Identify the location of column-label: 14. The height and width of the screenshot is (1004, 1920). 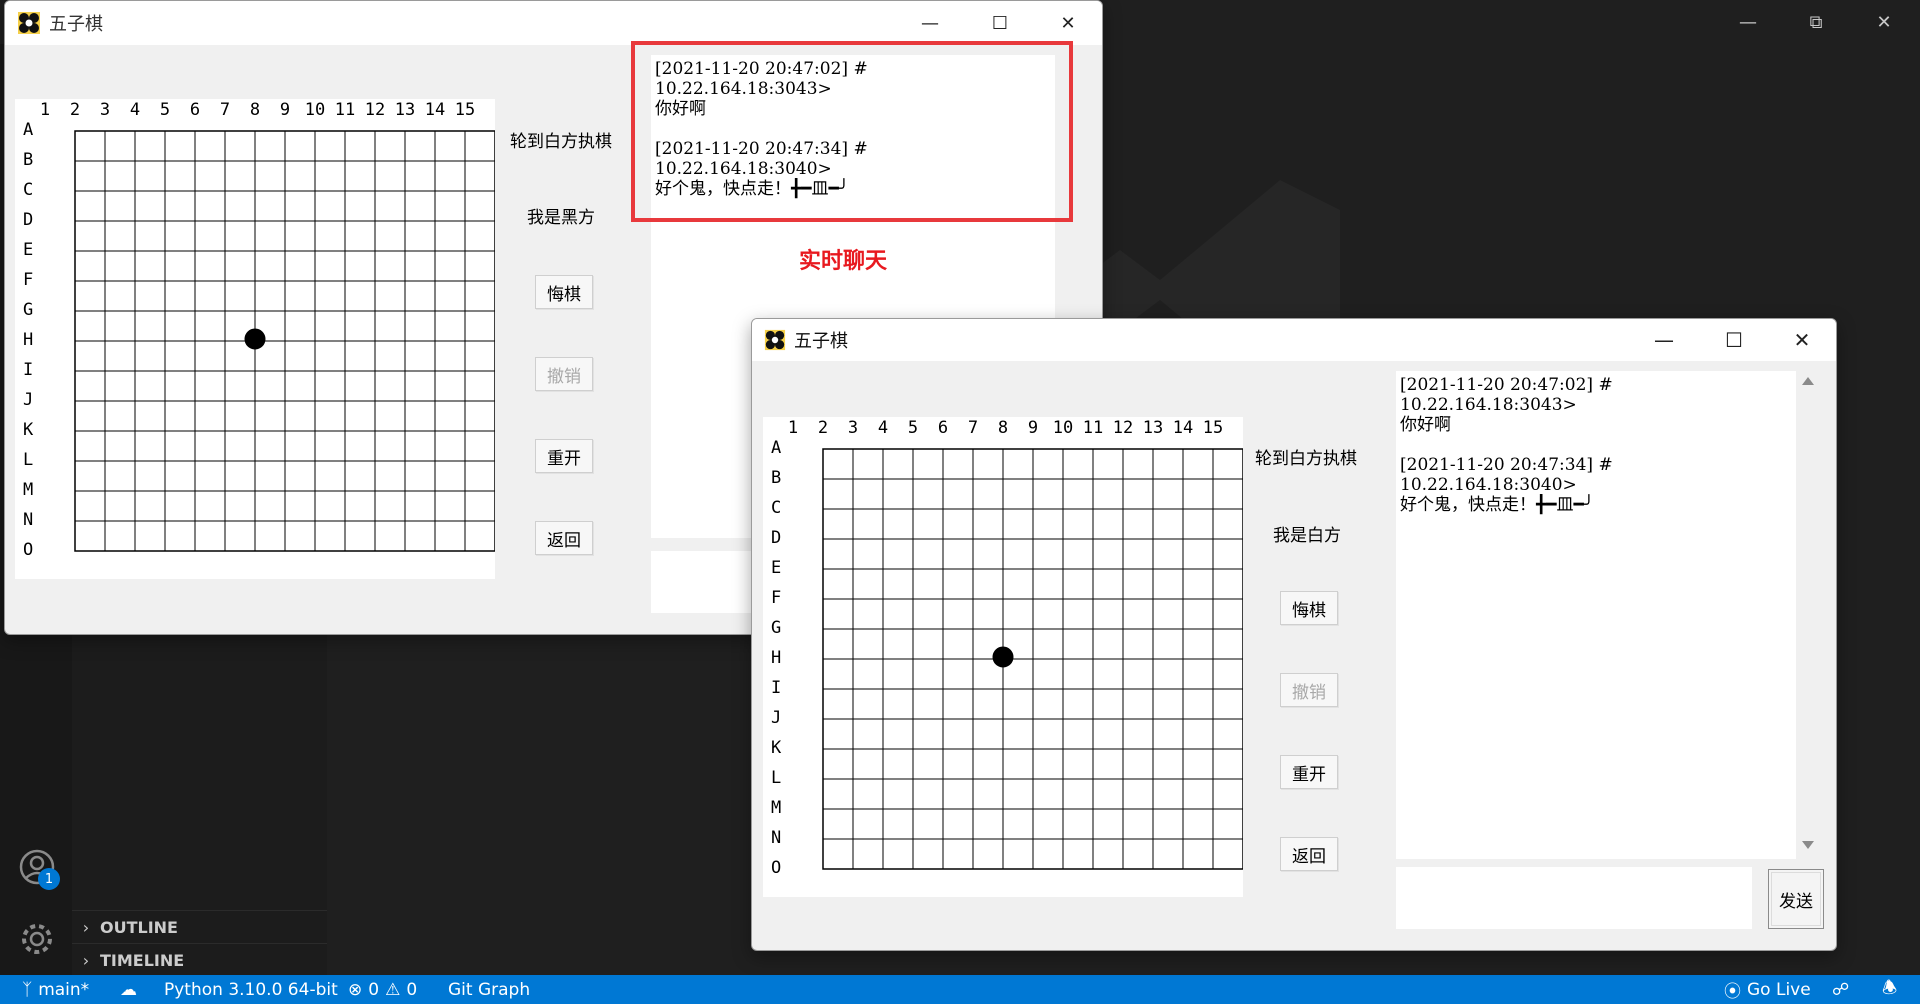
(435, 110).